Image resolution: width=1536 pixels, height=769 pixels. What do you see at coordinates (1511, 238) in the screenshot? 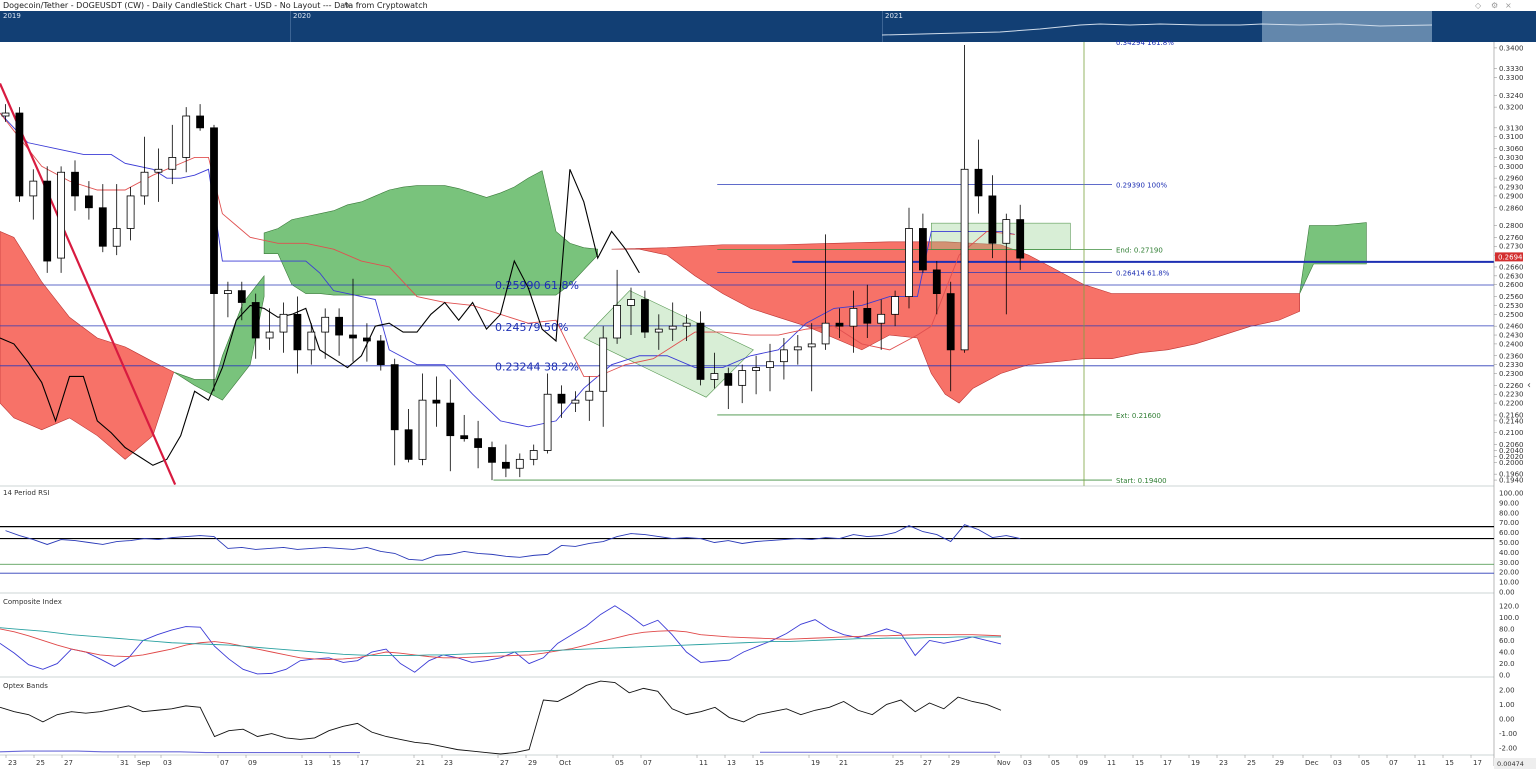
I see `y-tick-label: 0.2760` at bounding box center [1511, 238].